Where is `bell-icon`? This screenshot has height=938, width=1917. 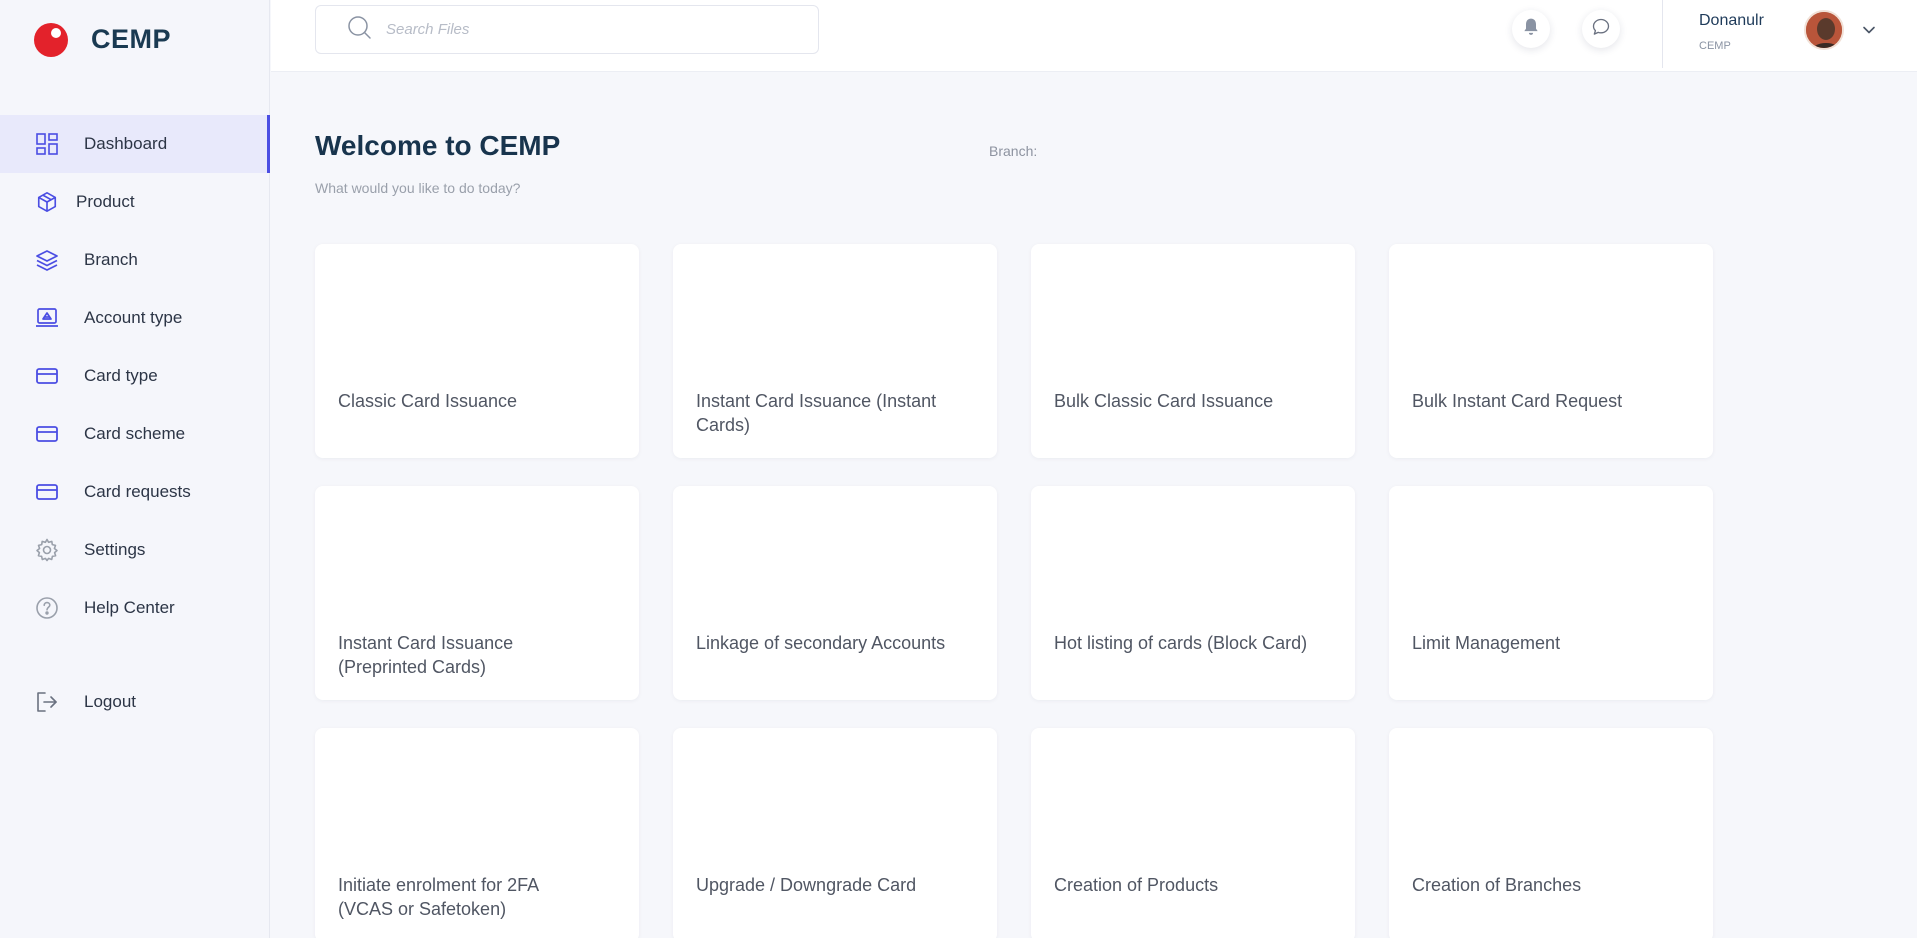 bell-icon is located at coordinates (1531, 29).